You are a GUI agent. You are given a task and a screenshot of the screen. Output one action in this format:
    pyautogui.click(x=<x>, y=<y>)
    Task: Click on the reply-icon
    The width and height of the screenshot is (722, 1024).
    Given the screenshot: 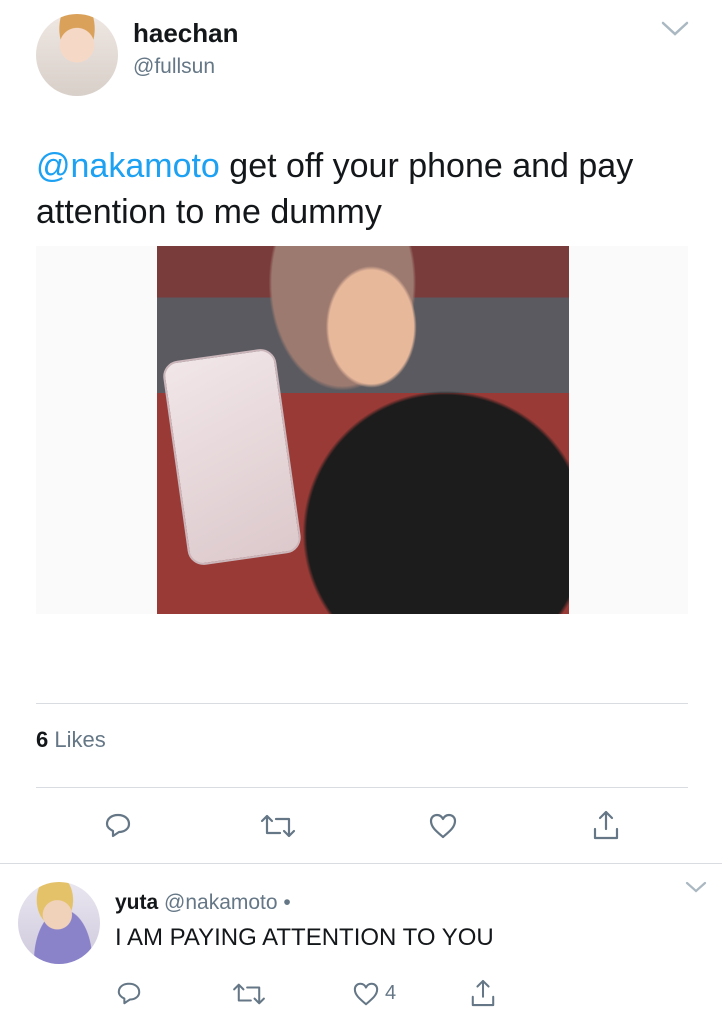 What is the action you would take?
    pyautogui.click(x=118, y=825)
    